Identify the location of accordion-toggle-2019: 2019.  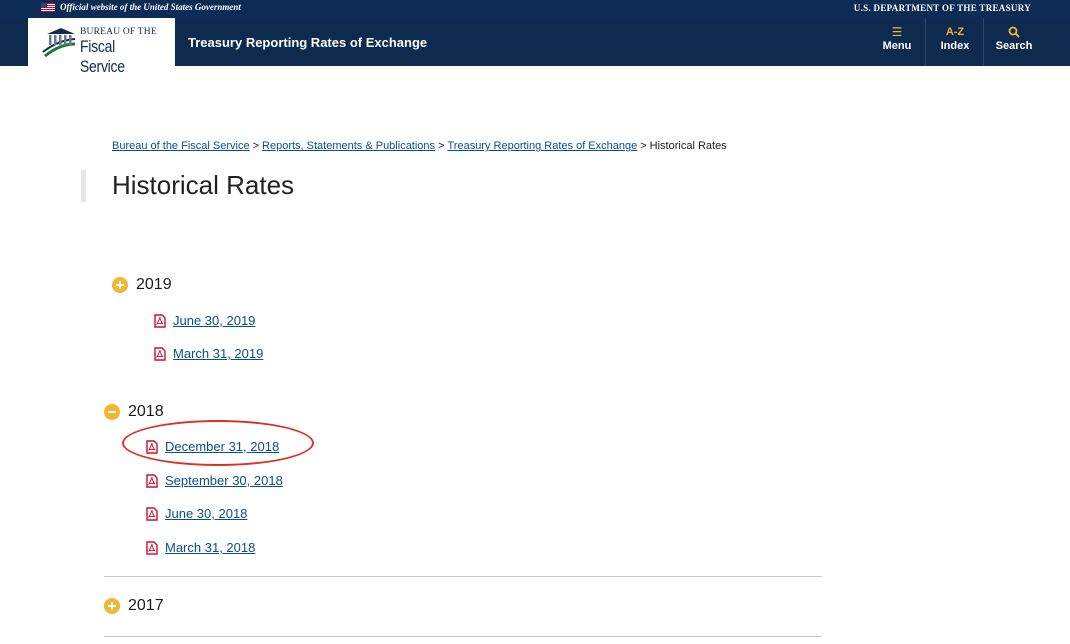
(142, 285).